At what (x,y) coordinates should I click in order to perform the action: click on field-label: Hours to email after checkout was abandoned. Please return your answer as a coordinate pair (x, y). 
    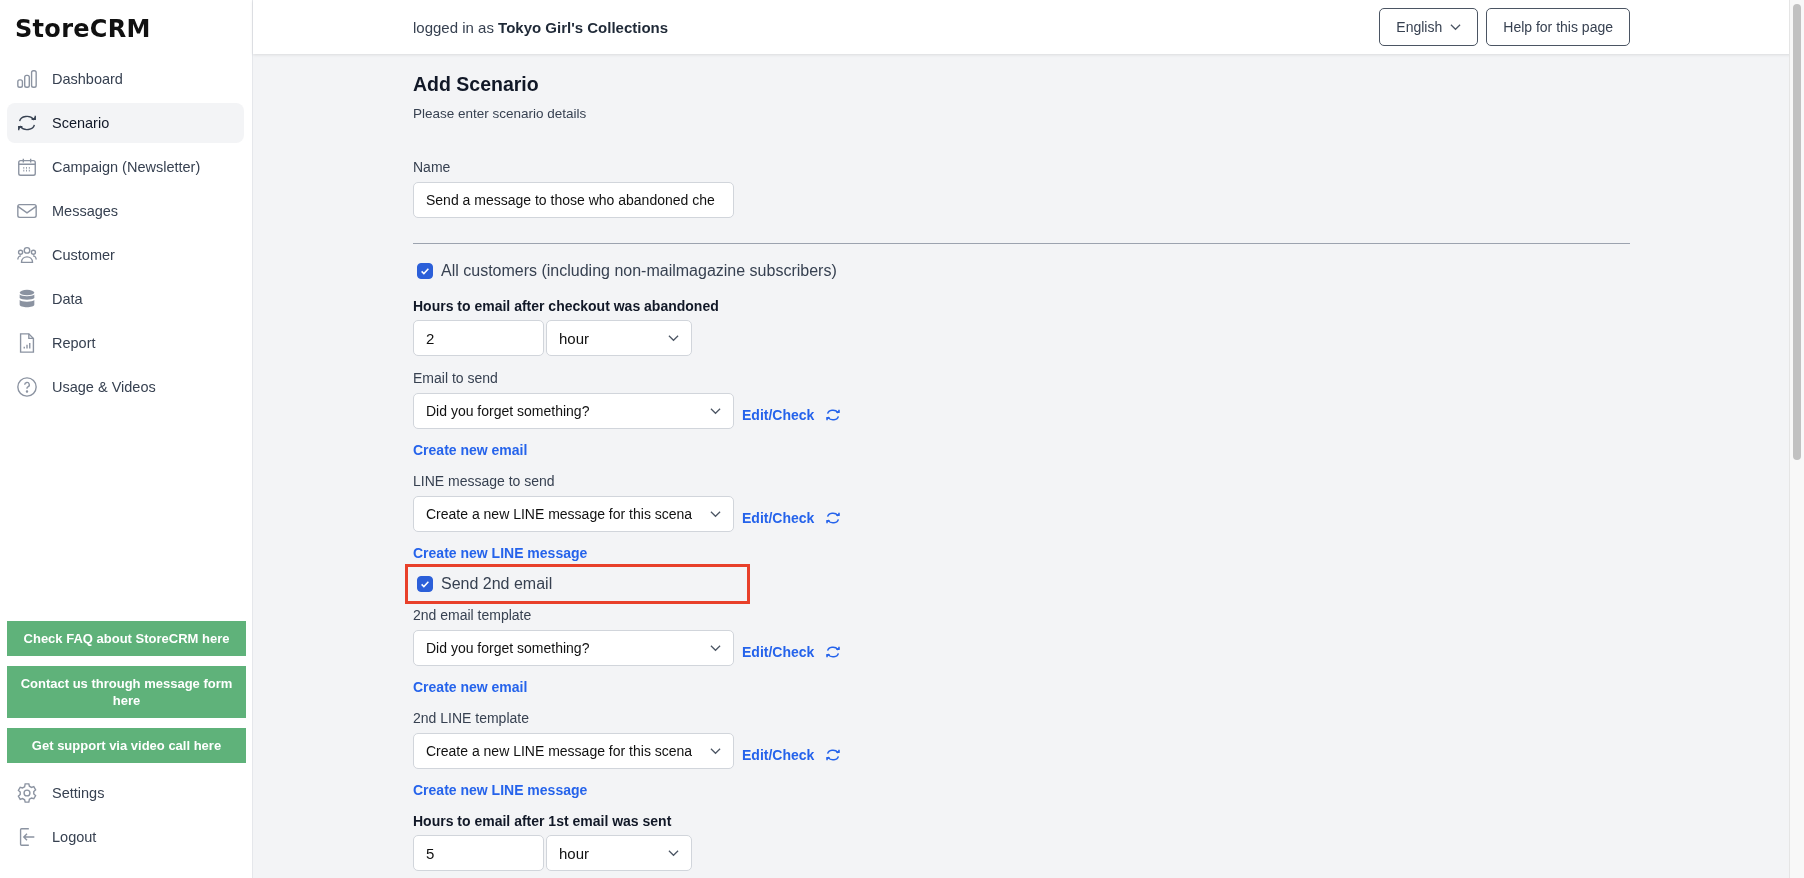
    Looking at the image, I should click on (566, 306).